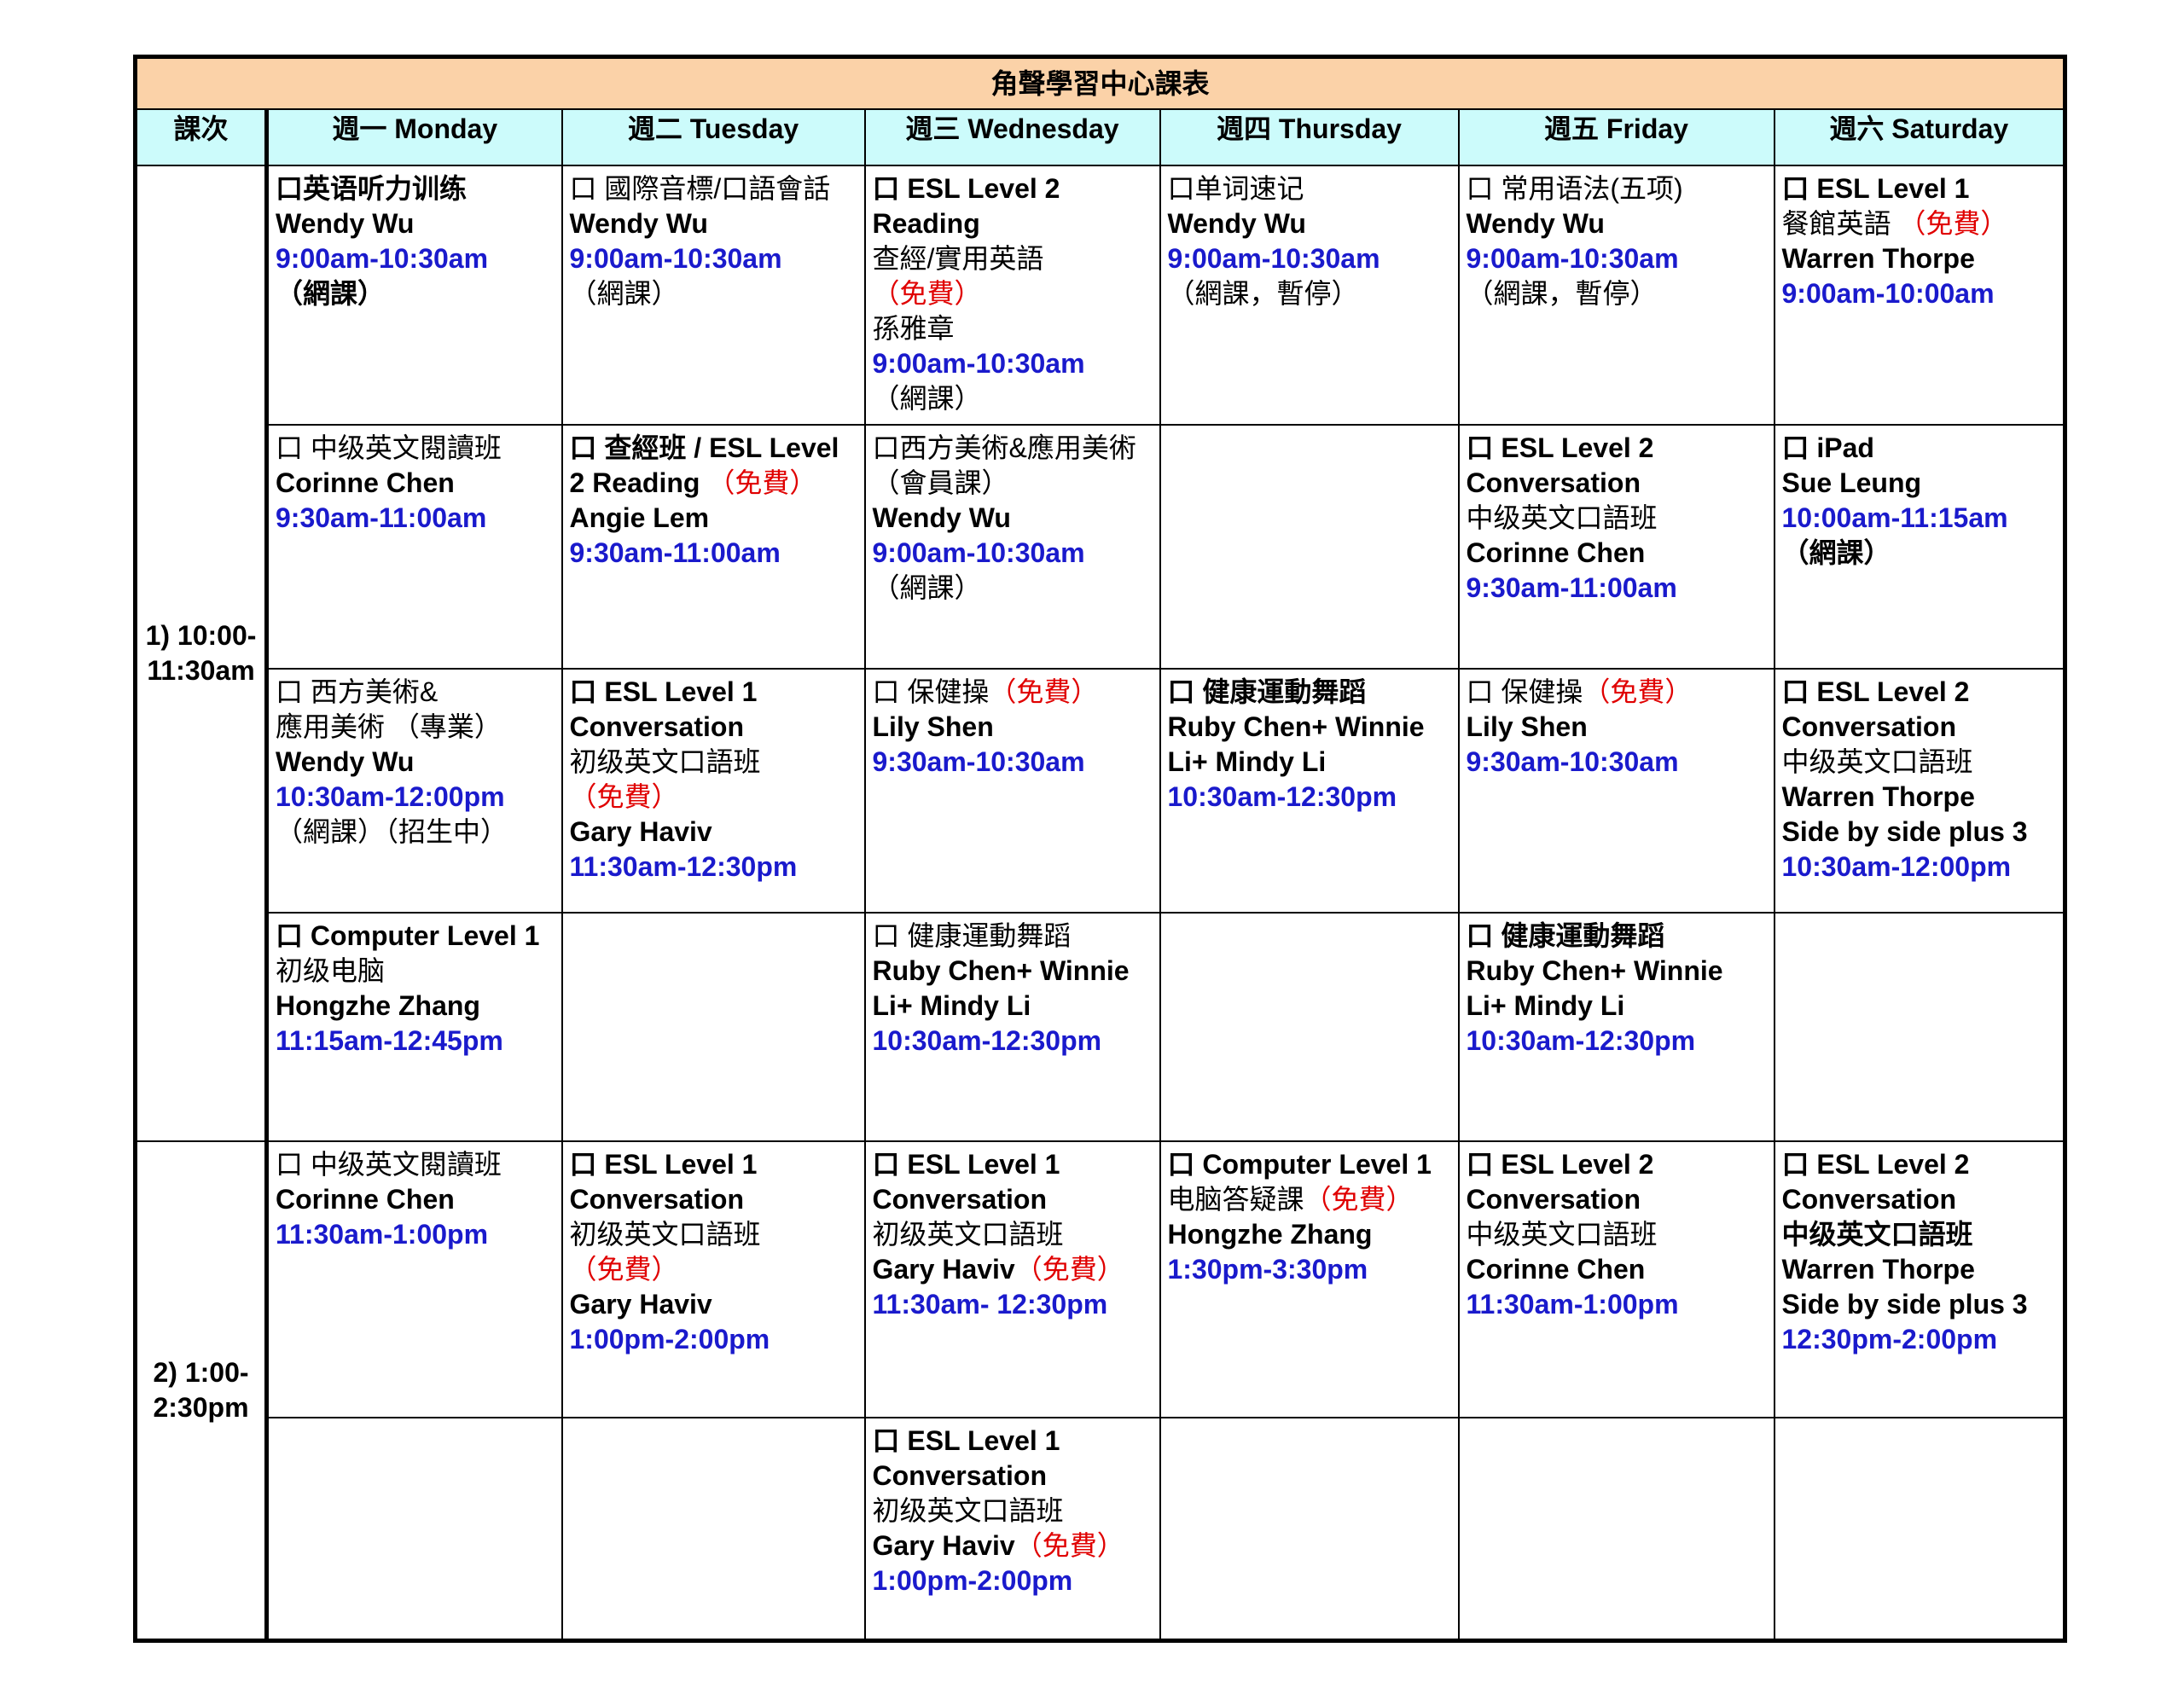 This screenshot has width=2184, height=1688. Describe the element at coordinates (704, 448) in the screenshot. I see `class-line: 口 查經班 / ESL Level` at that location.